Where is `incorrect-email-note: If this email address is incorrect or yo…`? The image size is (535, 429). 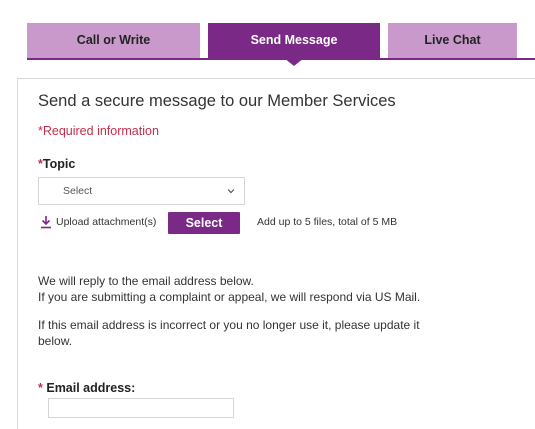 incorrect-email-note: If this email address is incorrect or yo… is located at coordinates (229, 333).